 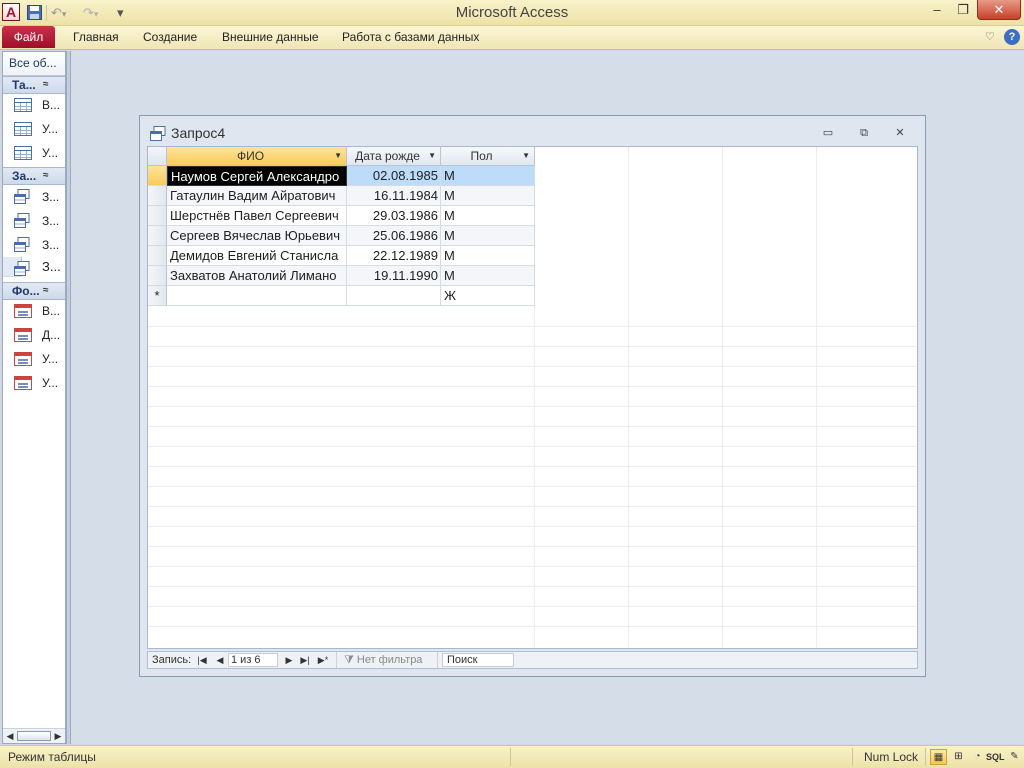 I want to click on scroll-right-icon: ▶, so click(x=58, y=736).